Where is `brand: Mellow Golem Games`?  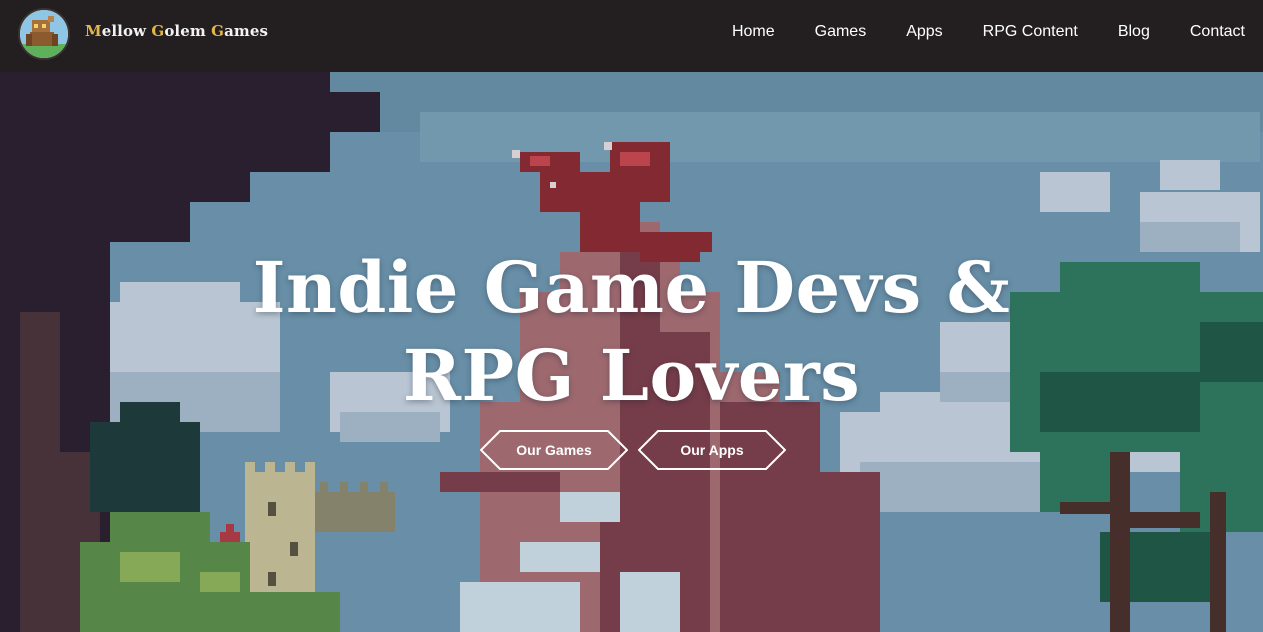 brand: Mellow Golem Games is located at coordinates (143, 34).